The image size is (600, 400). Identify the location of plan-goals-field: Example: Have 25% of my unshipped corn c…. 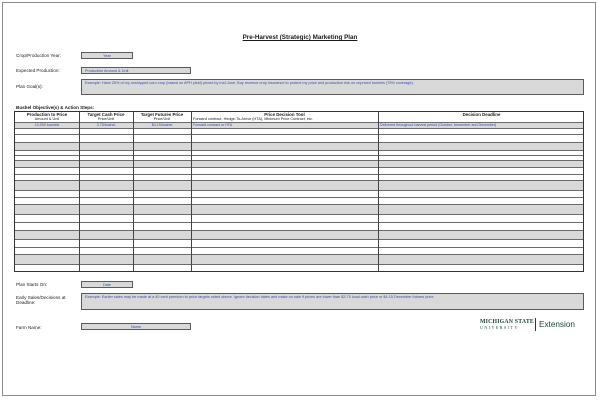
(332, 87).